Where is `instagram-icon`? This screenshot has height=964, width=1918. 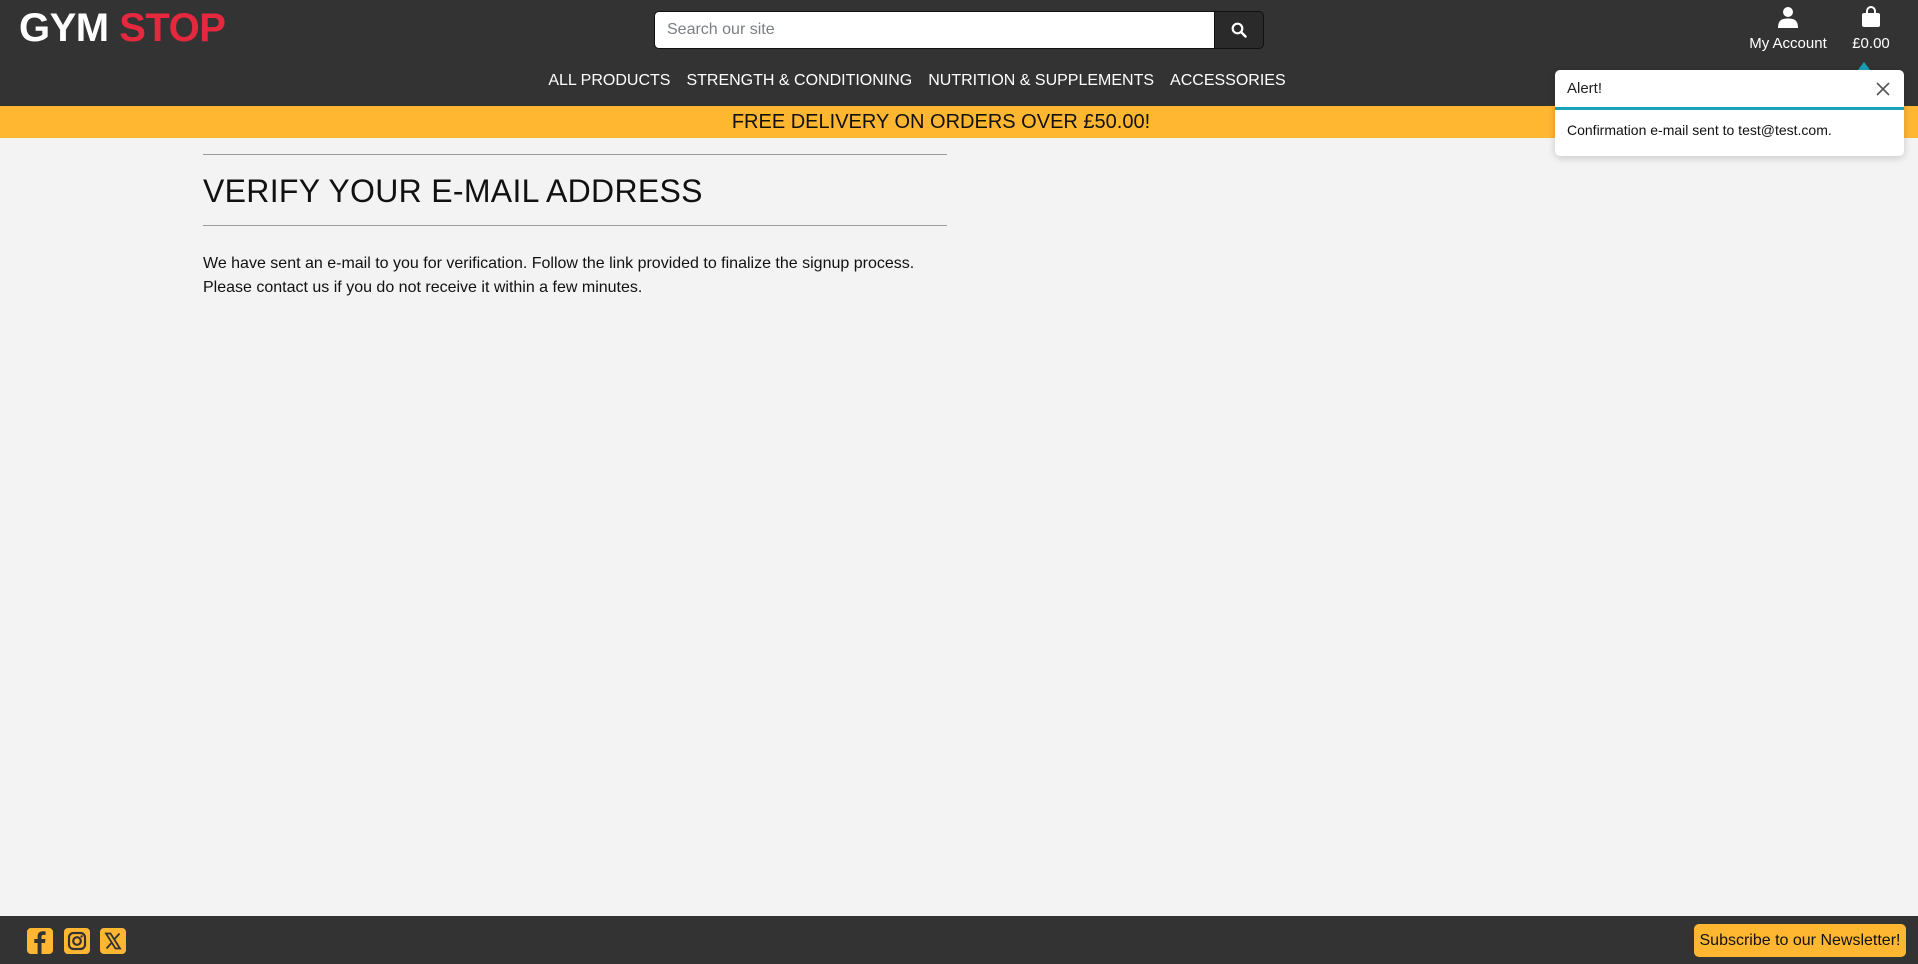 instagram-icon is located at coordinates (77, 941).